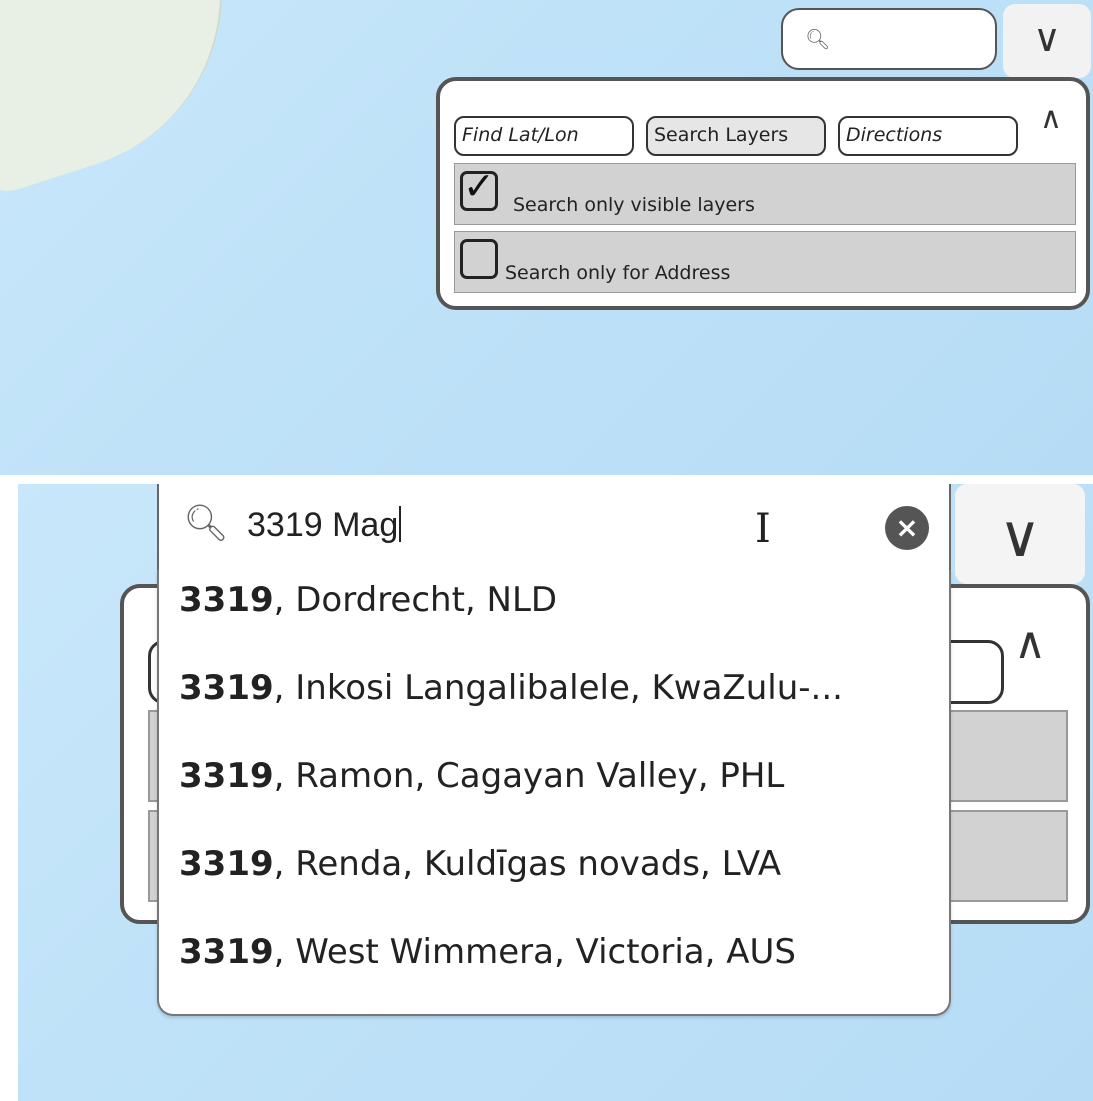  I want to click on checkbox-unchecked, so click(479, 259).